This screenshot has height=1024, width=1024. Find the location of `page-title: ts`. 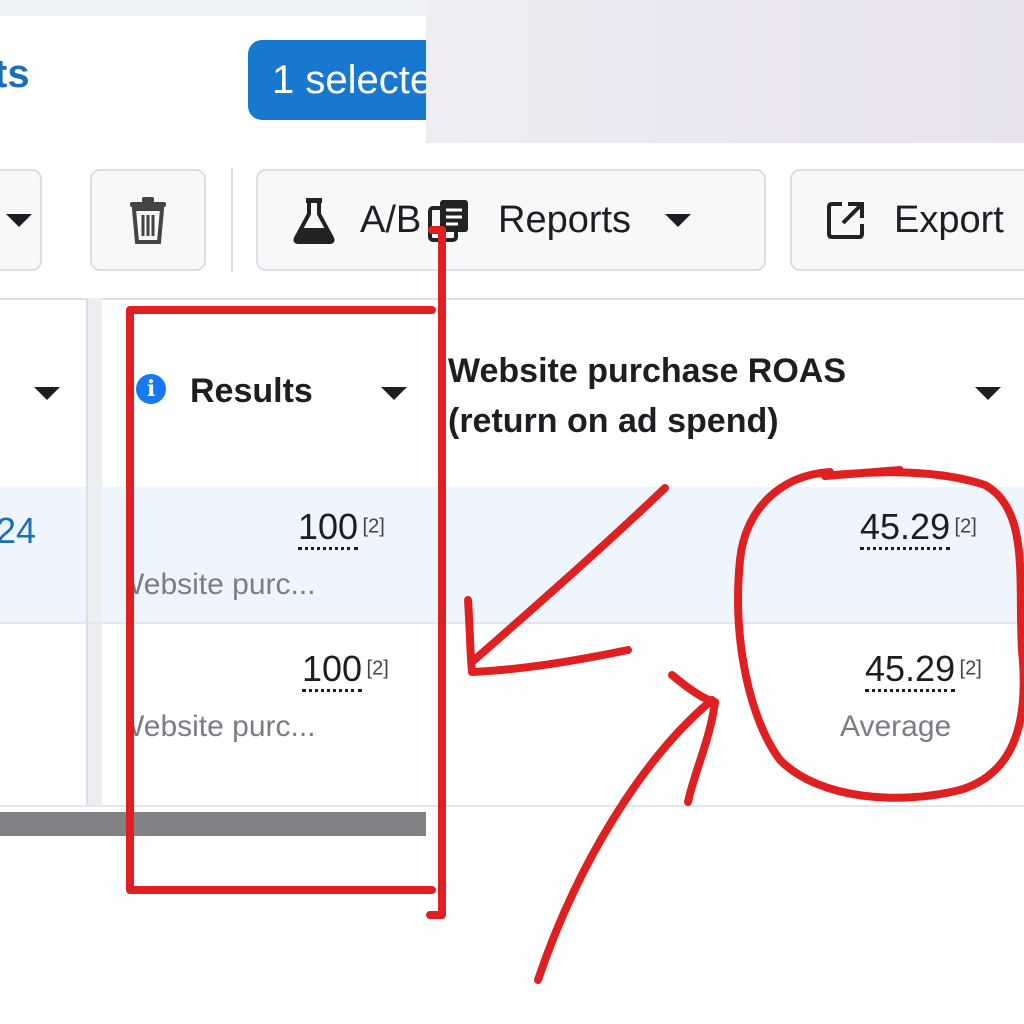

page-title: ts is located at coordinates (15, 74).